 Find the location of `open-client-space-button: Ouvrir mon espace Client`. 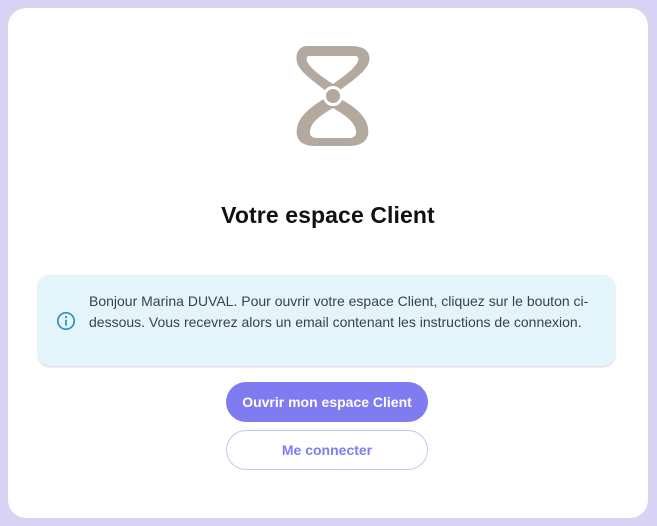

open-client-space-button: Ouvrir mon espace Client is located at coordinates (327, 402).